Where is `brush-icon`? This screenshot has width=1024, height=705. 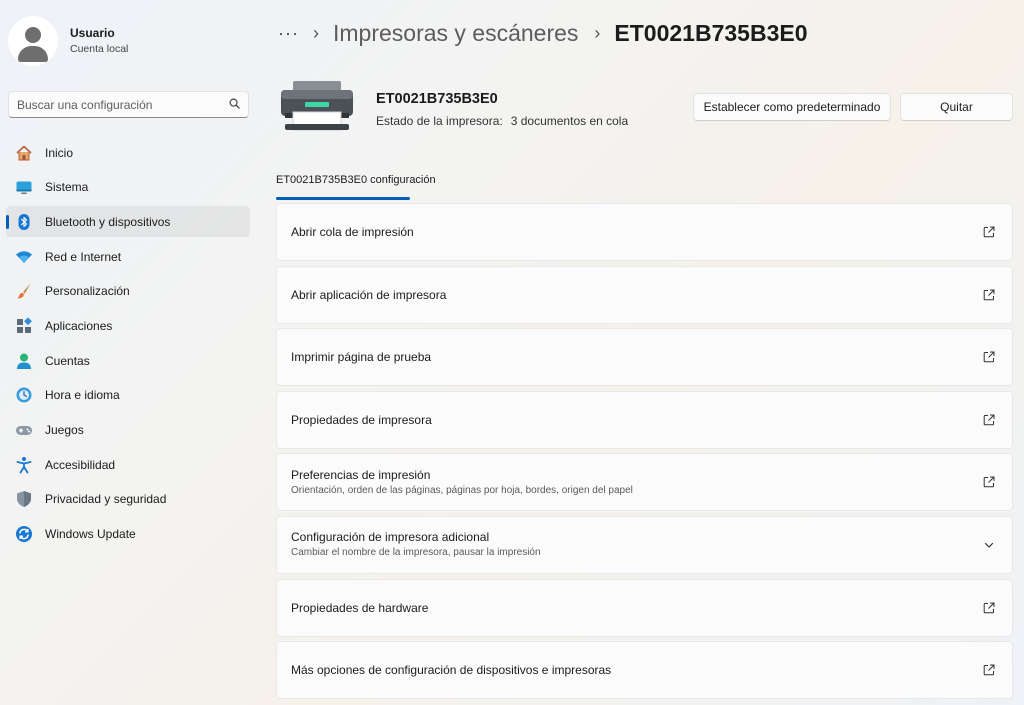 brush-icon is located at coordinates (24, 291).